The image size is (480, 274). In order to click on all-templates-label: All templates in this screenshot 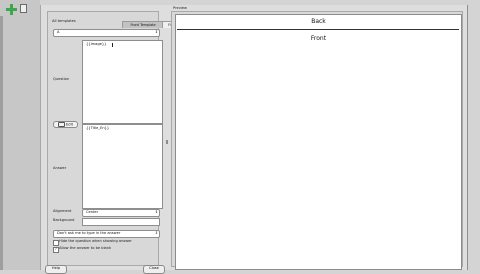, I will do `click(64, 21)`.